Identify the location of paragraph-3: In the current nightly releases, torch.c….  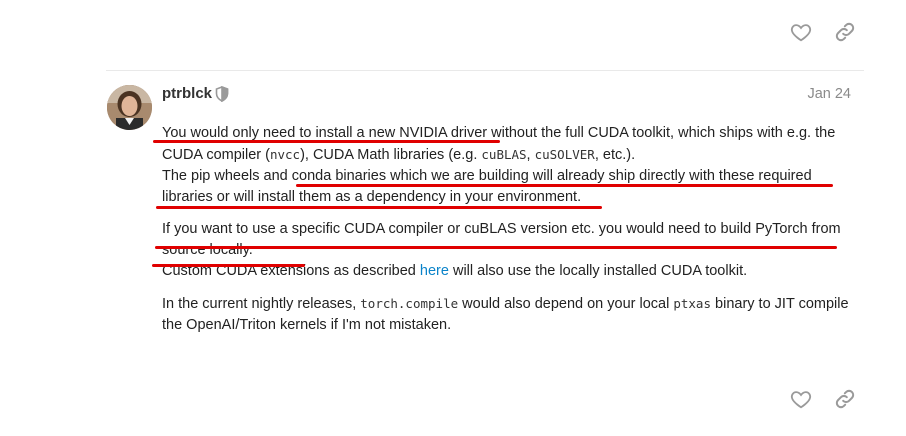
(507, 314).